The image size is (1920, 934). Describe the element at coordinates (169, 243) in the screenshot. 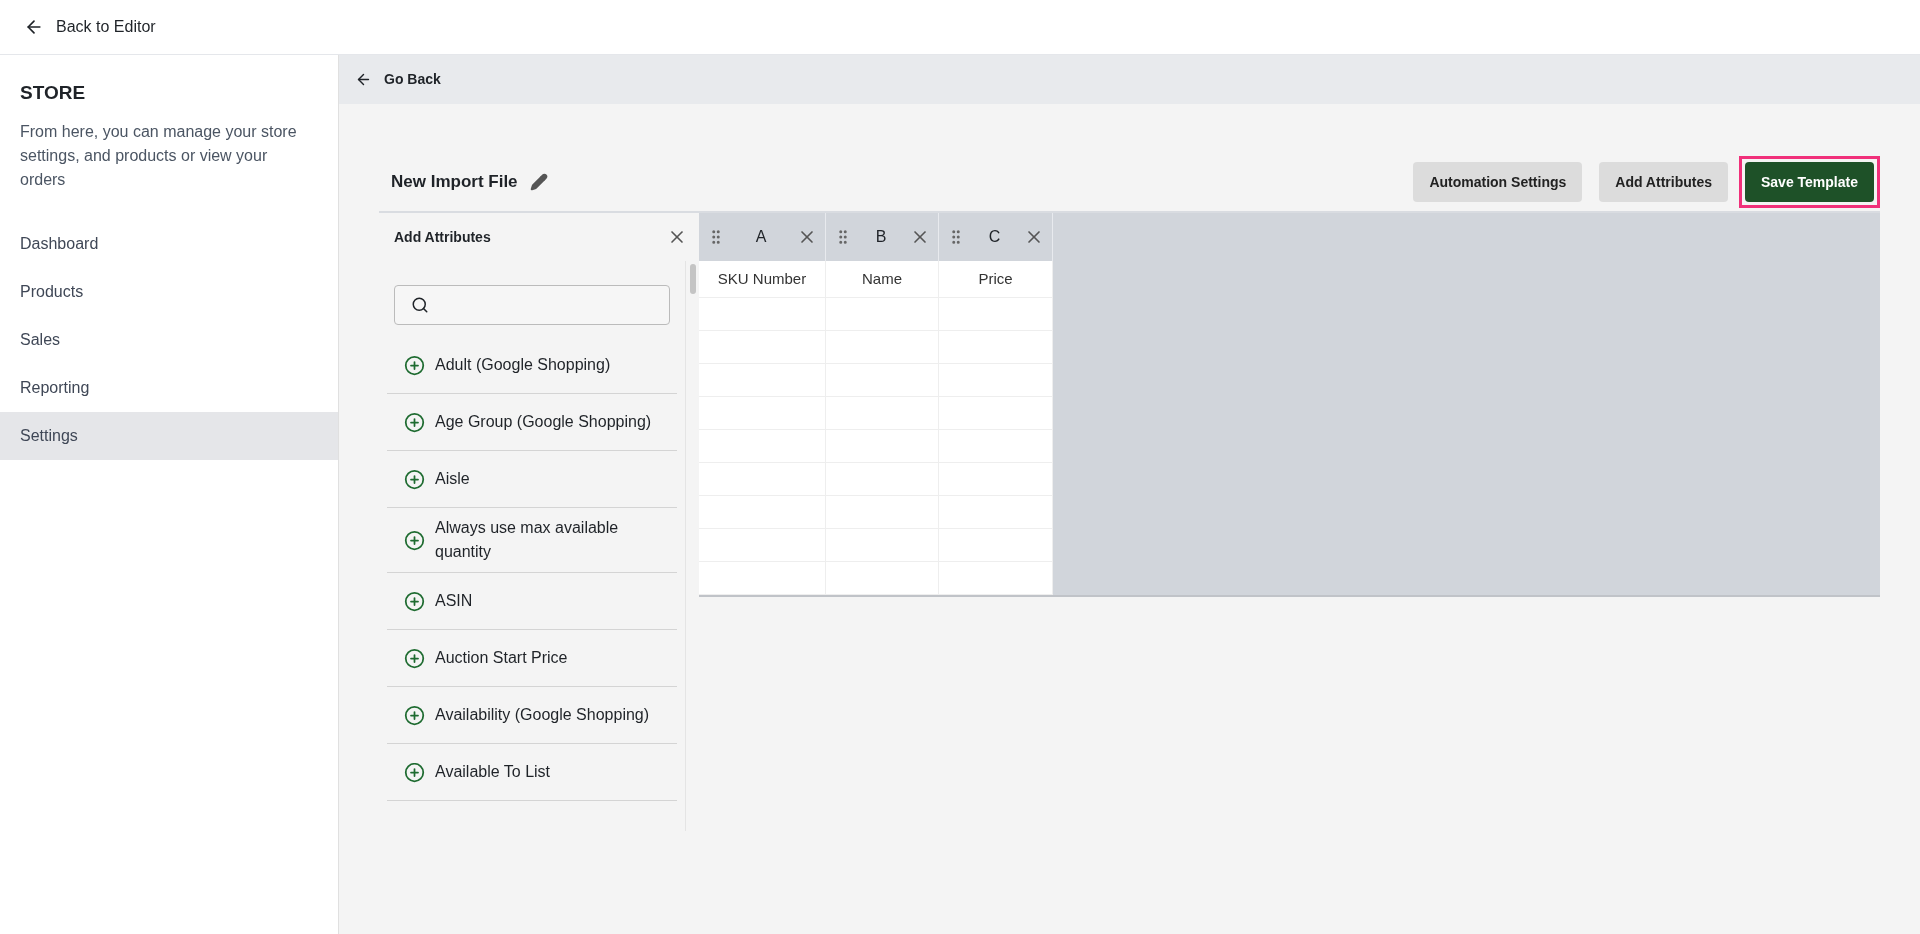

I see `sidebar-item: Dashboard` at that location.